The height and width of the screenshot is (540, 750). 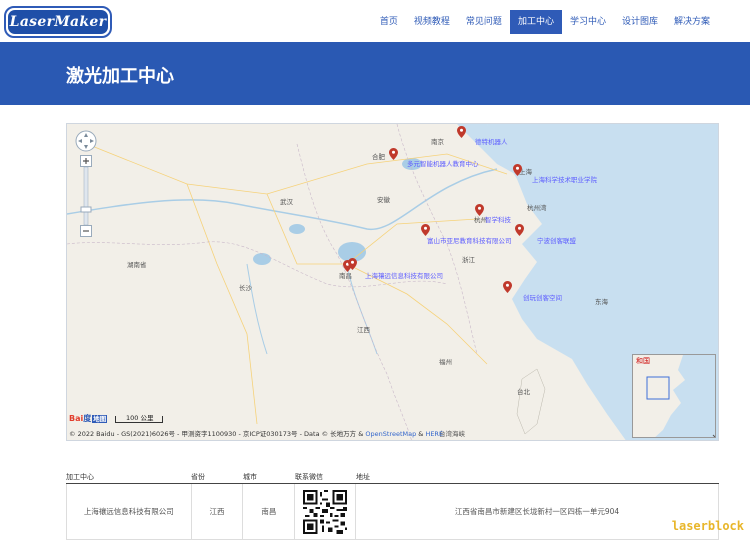 I want to click on col-header-city: 城市, so click(x=269, y=476).